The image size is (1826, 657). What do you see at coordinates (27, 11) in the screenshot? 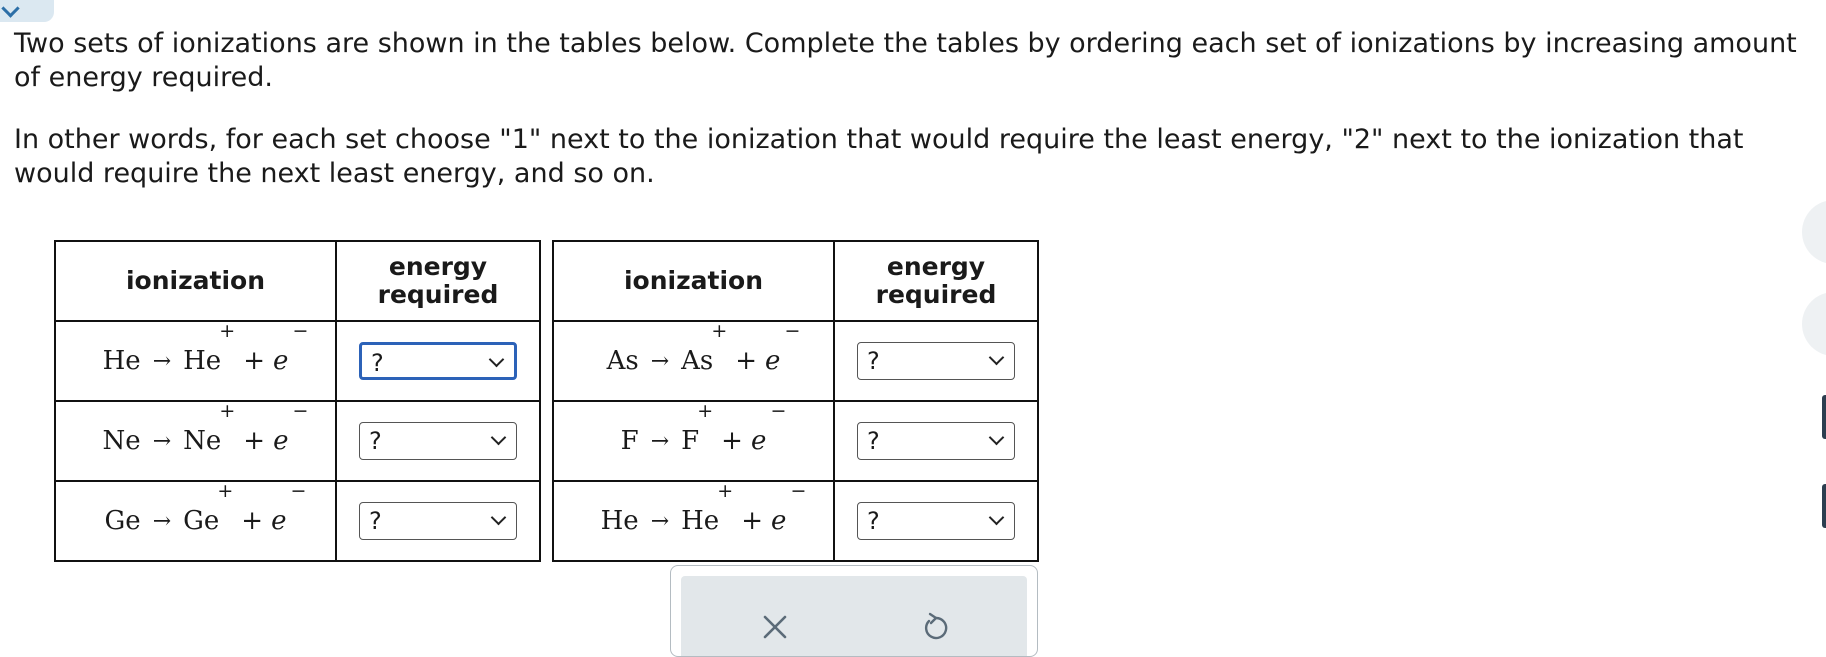
I see `collapse-toggle` at bounding box center [27, 11].